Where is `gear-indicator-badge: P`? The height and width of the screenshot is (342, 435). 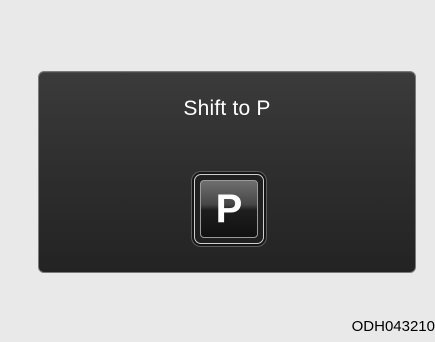 gear-indicator-badge: P is located at coordinates (229, 209).